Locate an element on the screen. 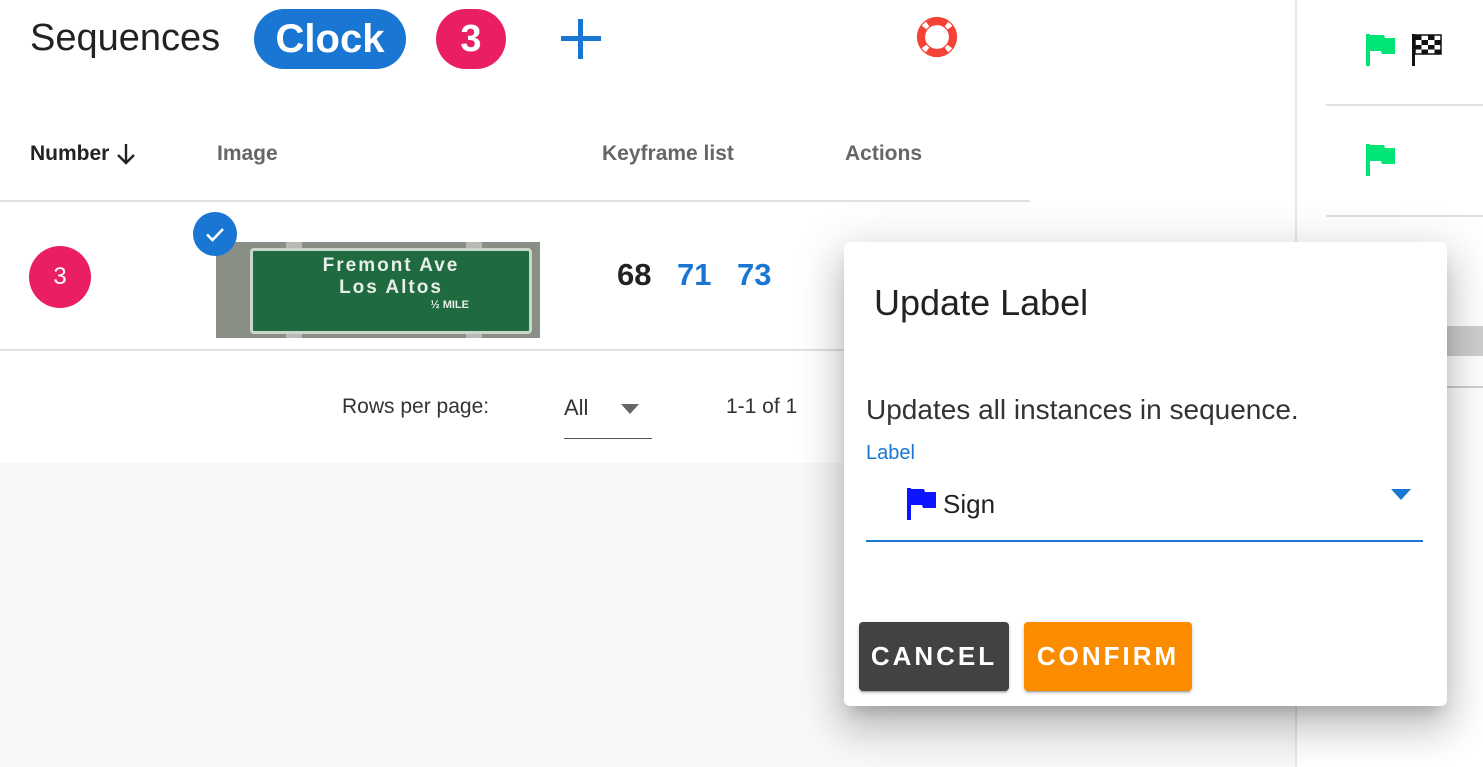  sign-text-line: Los Altos is located at coordinates (391, 287).